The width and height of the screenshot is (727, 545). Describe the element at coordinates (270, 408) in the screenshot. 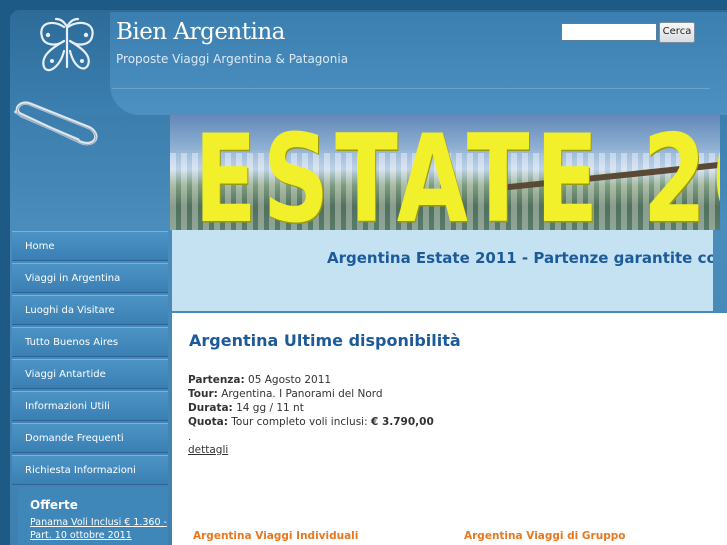

I see `durata-value: 14 gg / 11 nt` at that location.